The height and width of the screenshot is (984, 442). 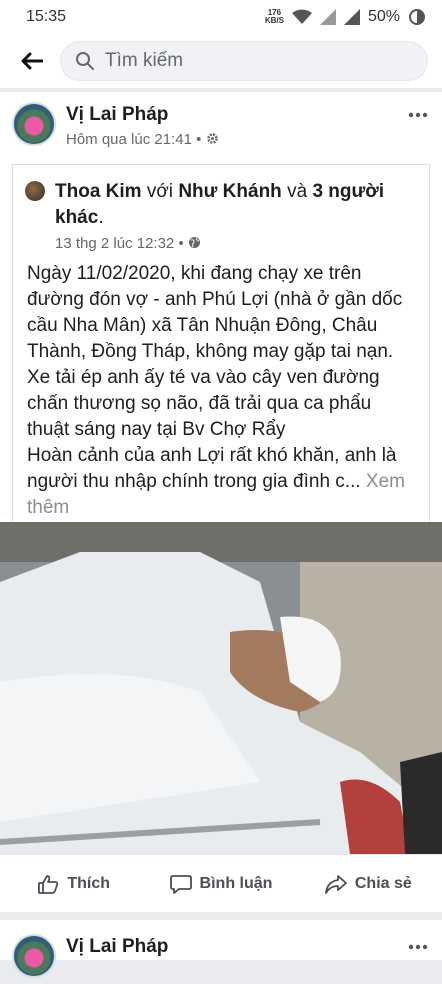 I want to click on search-icon, so click(x=85, y=61).